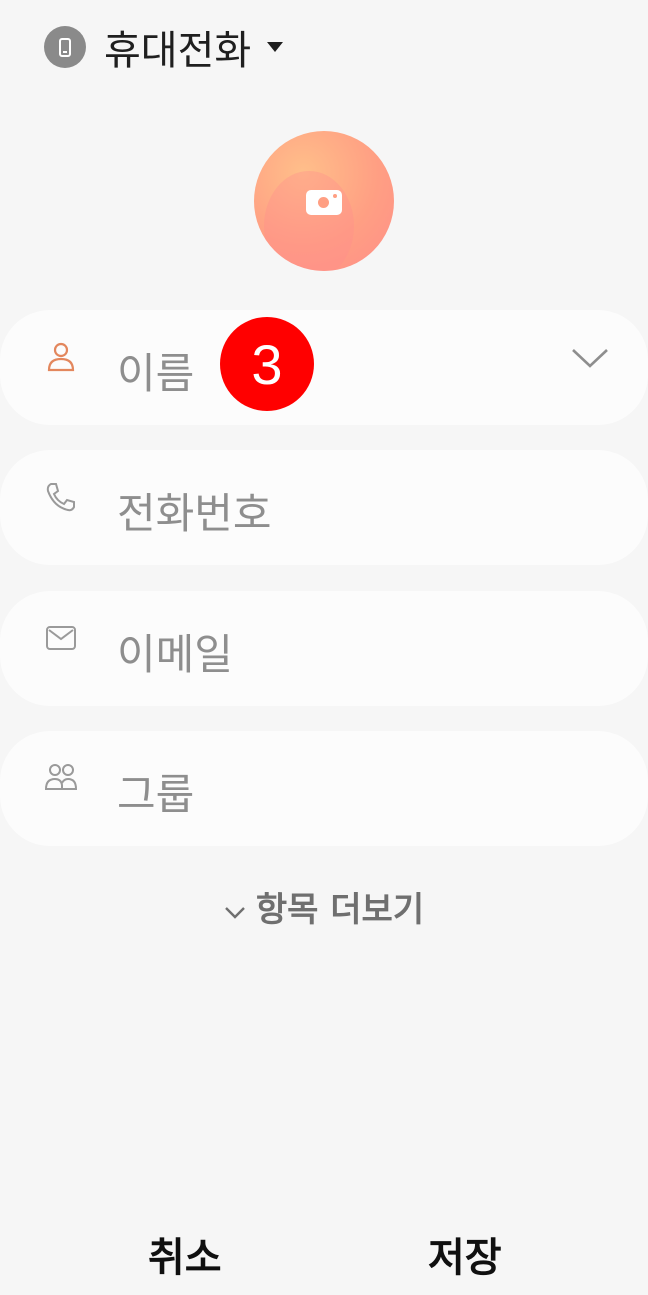  I want to click on phone-field: 전화번호, so click(324, 507).